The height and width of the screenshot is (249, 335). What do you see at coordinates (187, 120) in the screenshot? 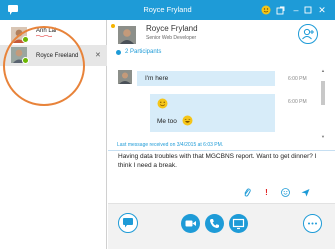
I see `laugh-emoticon-icon` at bounding box center [187, 120].